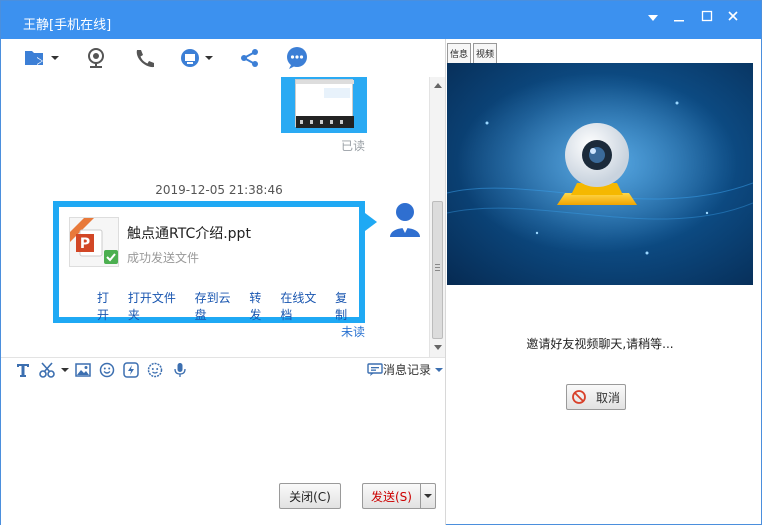 The width and height of the screenshot is (762, 525). I want to click on shake-button, so click(131, 370).